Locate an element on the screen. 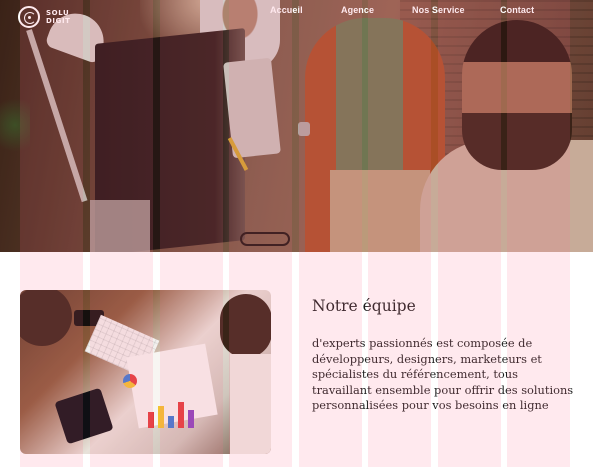 The height and width of the screenshot is (467, 593). team-photo-person-right-shirt is located at coordinates (250, 404).